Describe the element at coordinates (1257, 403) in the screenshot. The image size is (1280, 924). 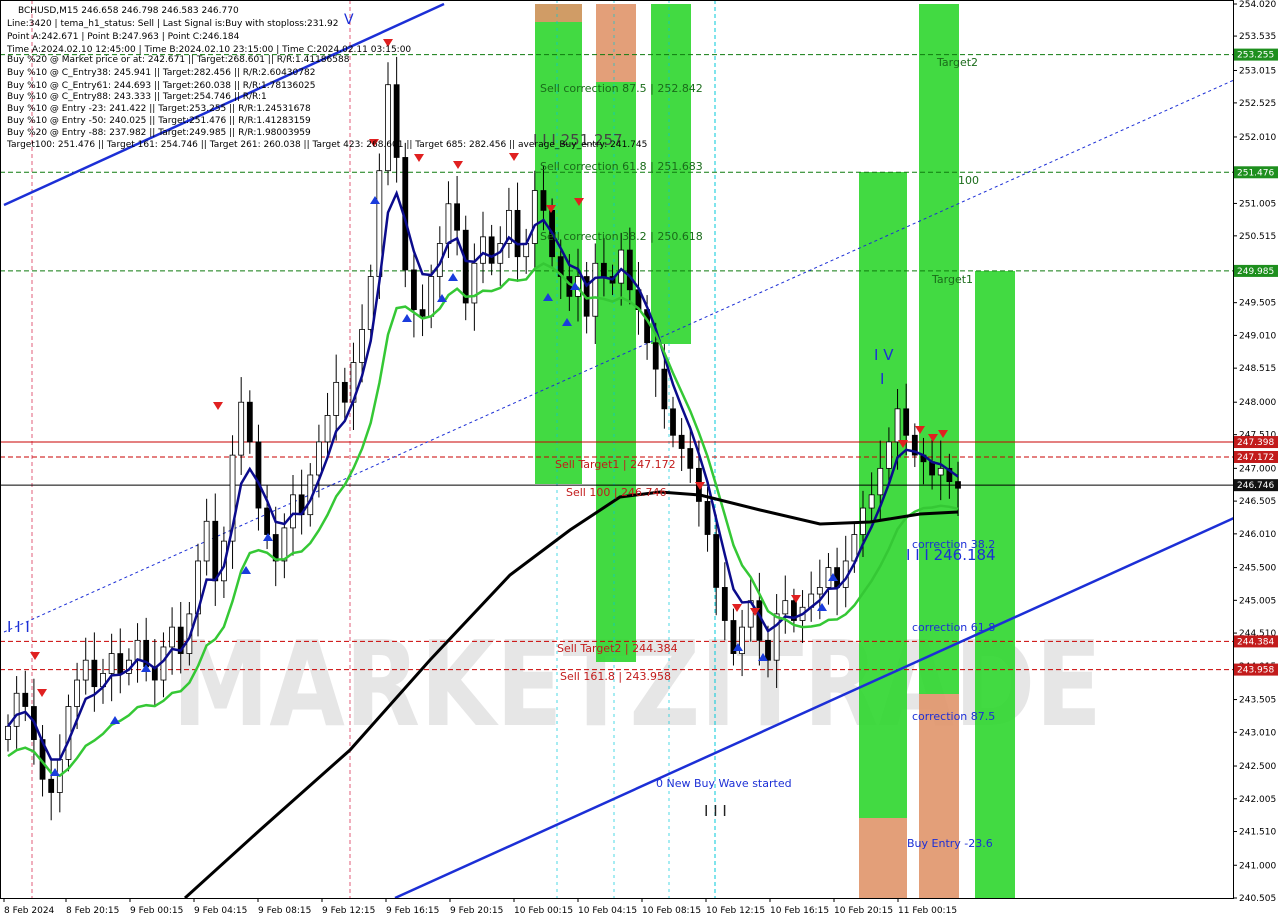
I see `y-tick-label: 248.000` at that location.